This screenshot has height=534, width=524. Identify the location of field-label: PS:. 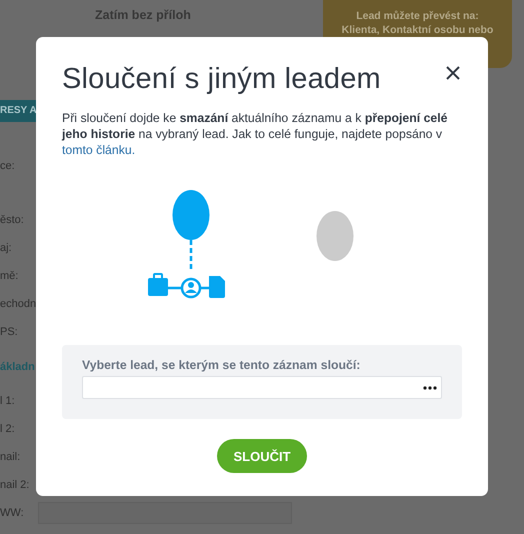
(9, 332).